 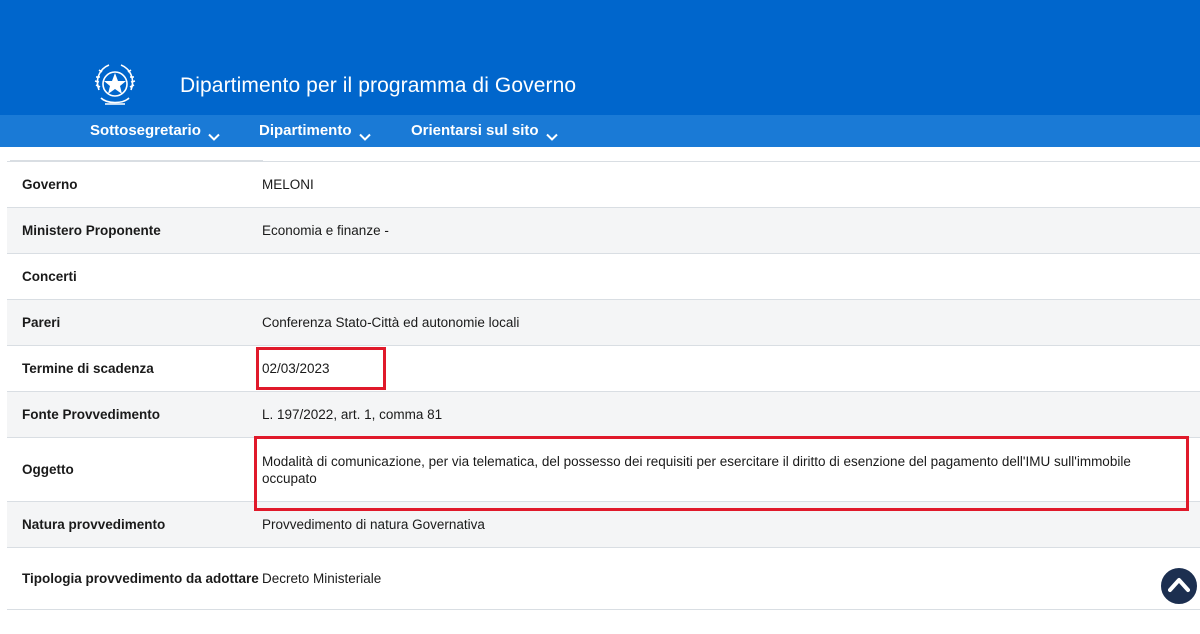 What do you see at coordinates (603, 184) in the screenshot?
I see `table-row-governo: Governo MELONI` at bounding box center [603, 184].